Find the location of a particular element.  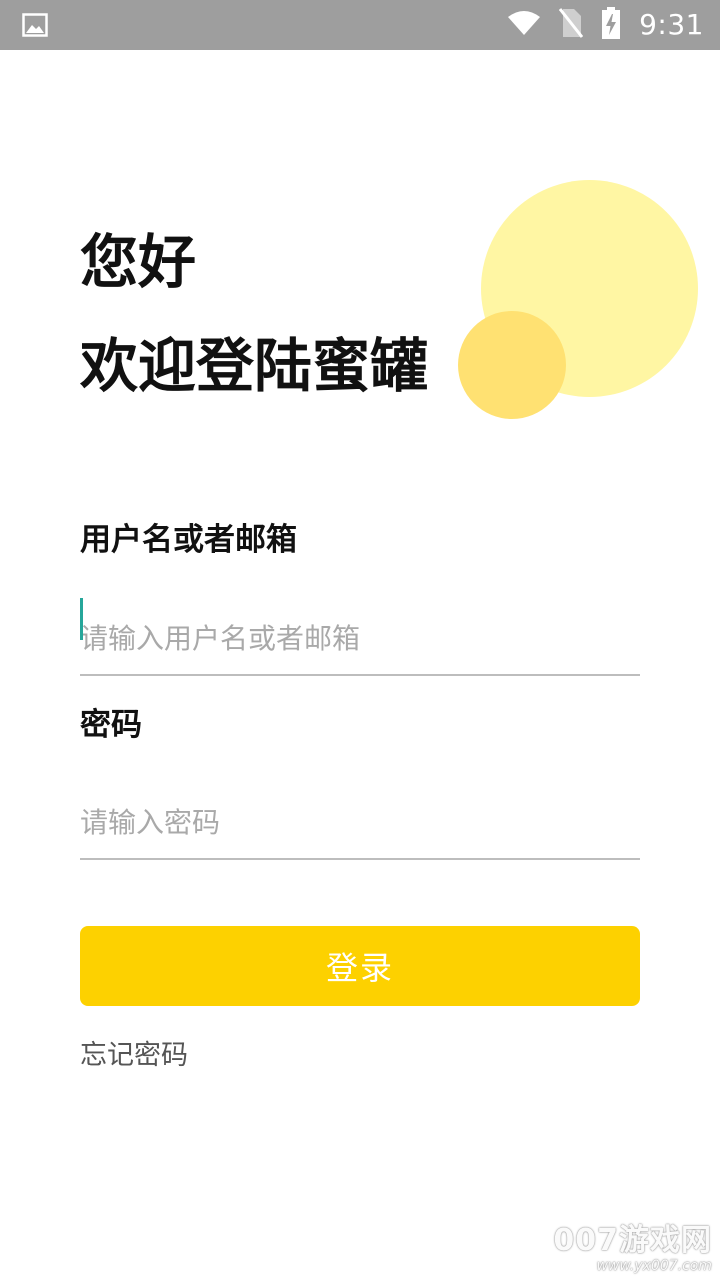

welcome-title: 欢迎登陆蜜罐 is located at coordinates (254, 366).